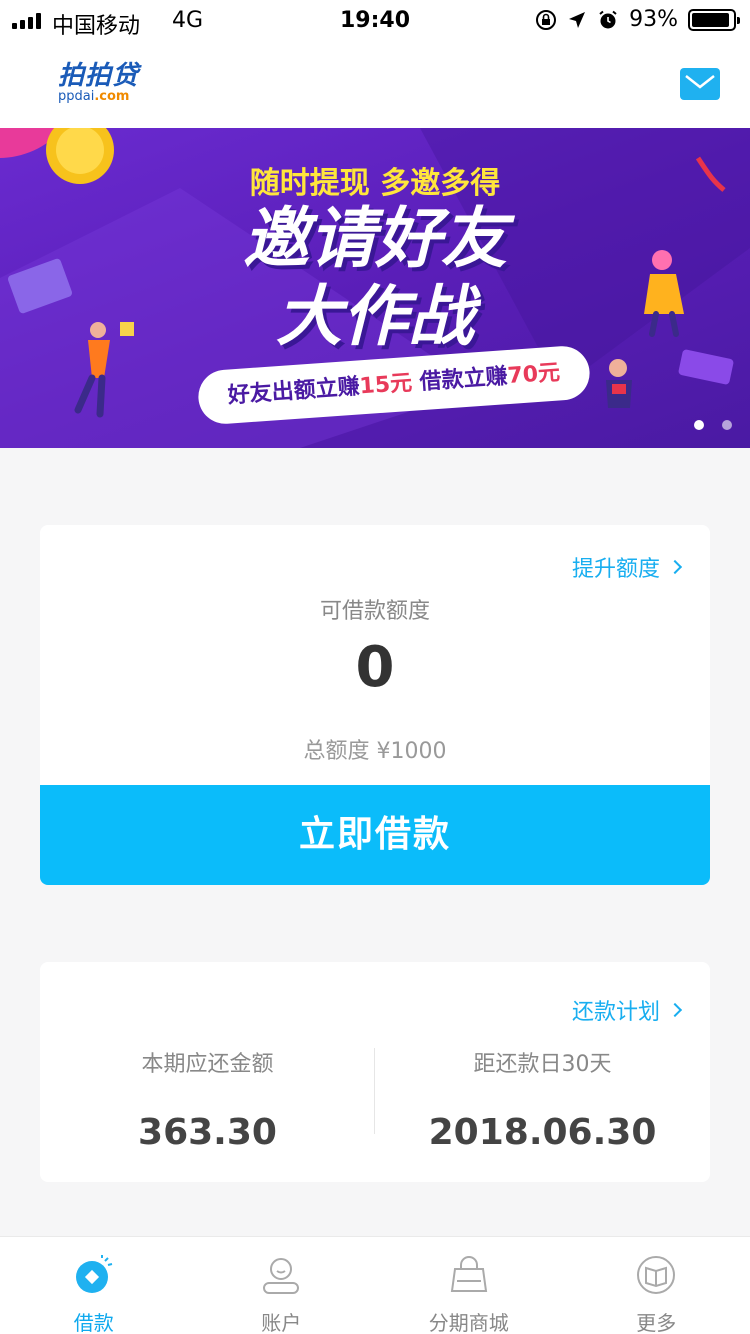 The height and width of the screenshot is (1334, 750). I want to click on borrow-now-button: 立即借款, so click(375, 835).